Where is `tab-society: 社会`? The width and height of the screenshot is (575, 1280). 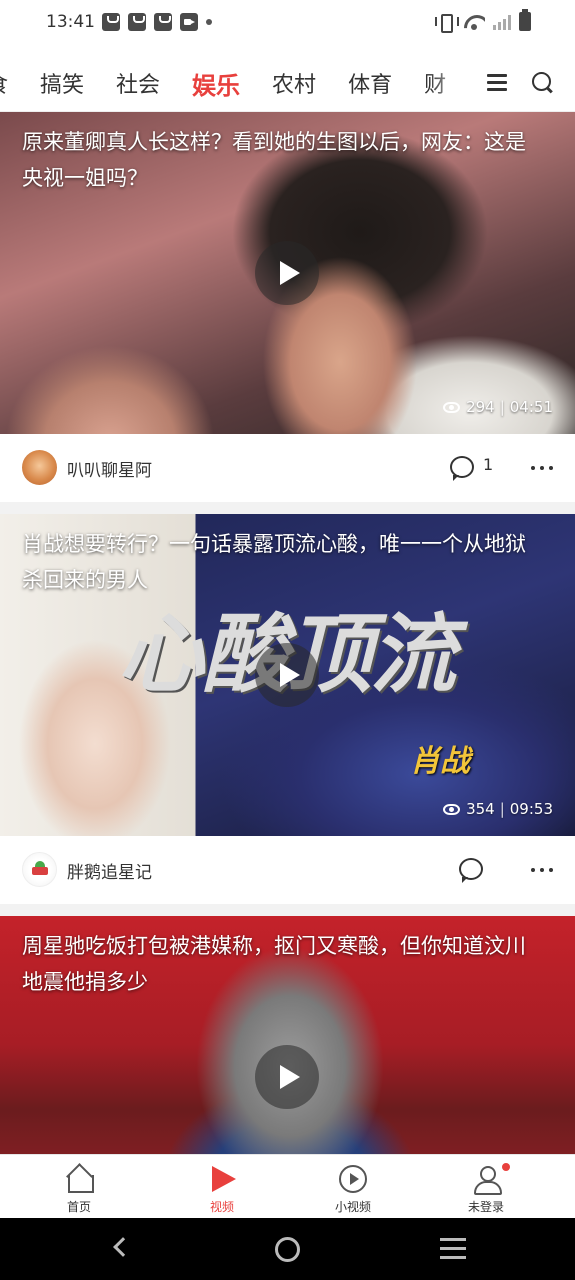
tab-society: 社会 is located at coordinates (138, 83).